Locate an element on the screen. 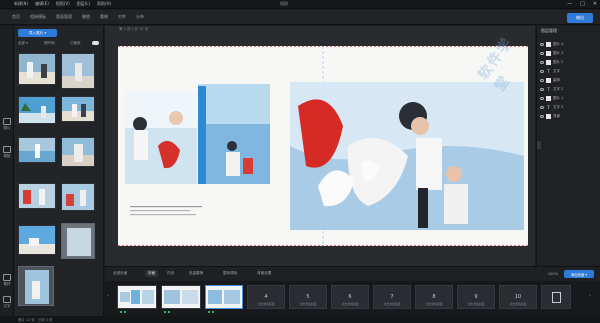 This screenshot has height=323, width=600. layer-row: T 文字 2 is located at coordinates (569, 89).